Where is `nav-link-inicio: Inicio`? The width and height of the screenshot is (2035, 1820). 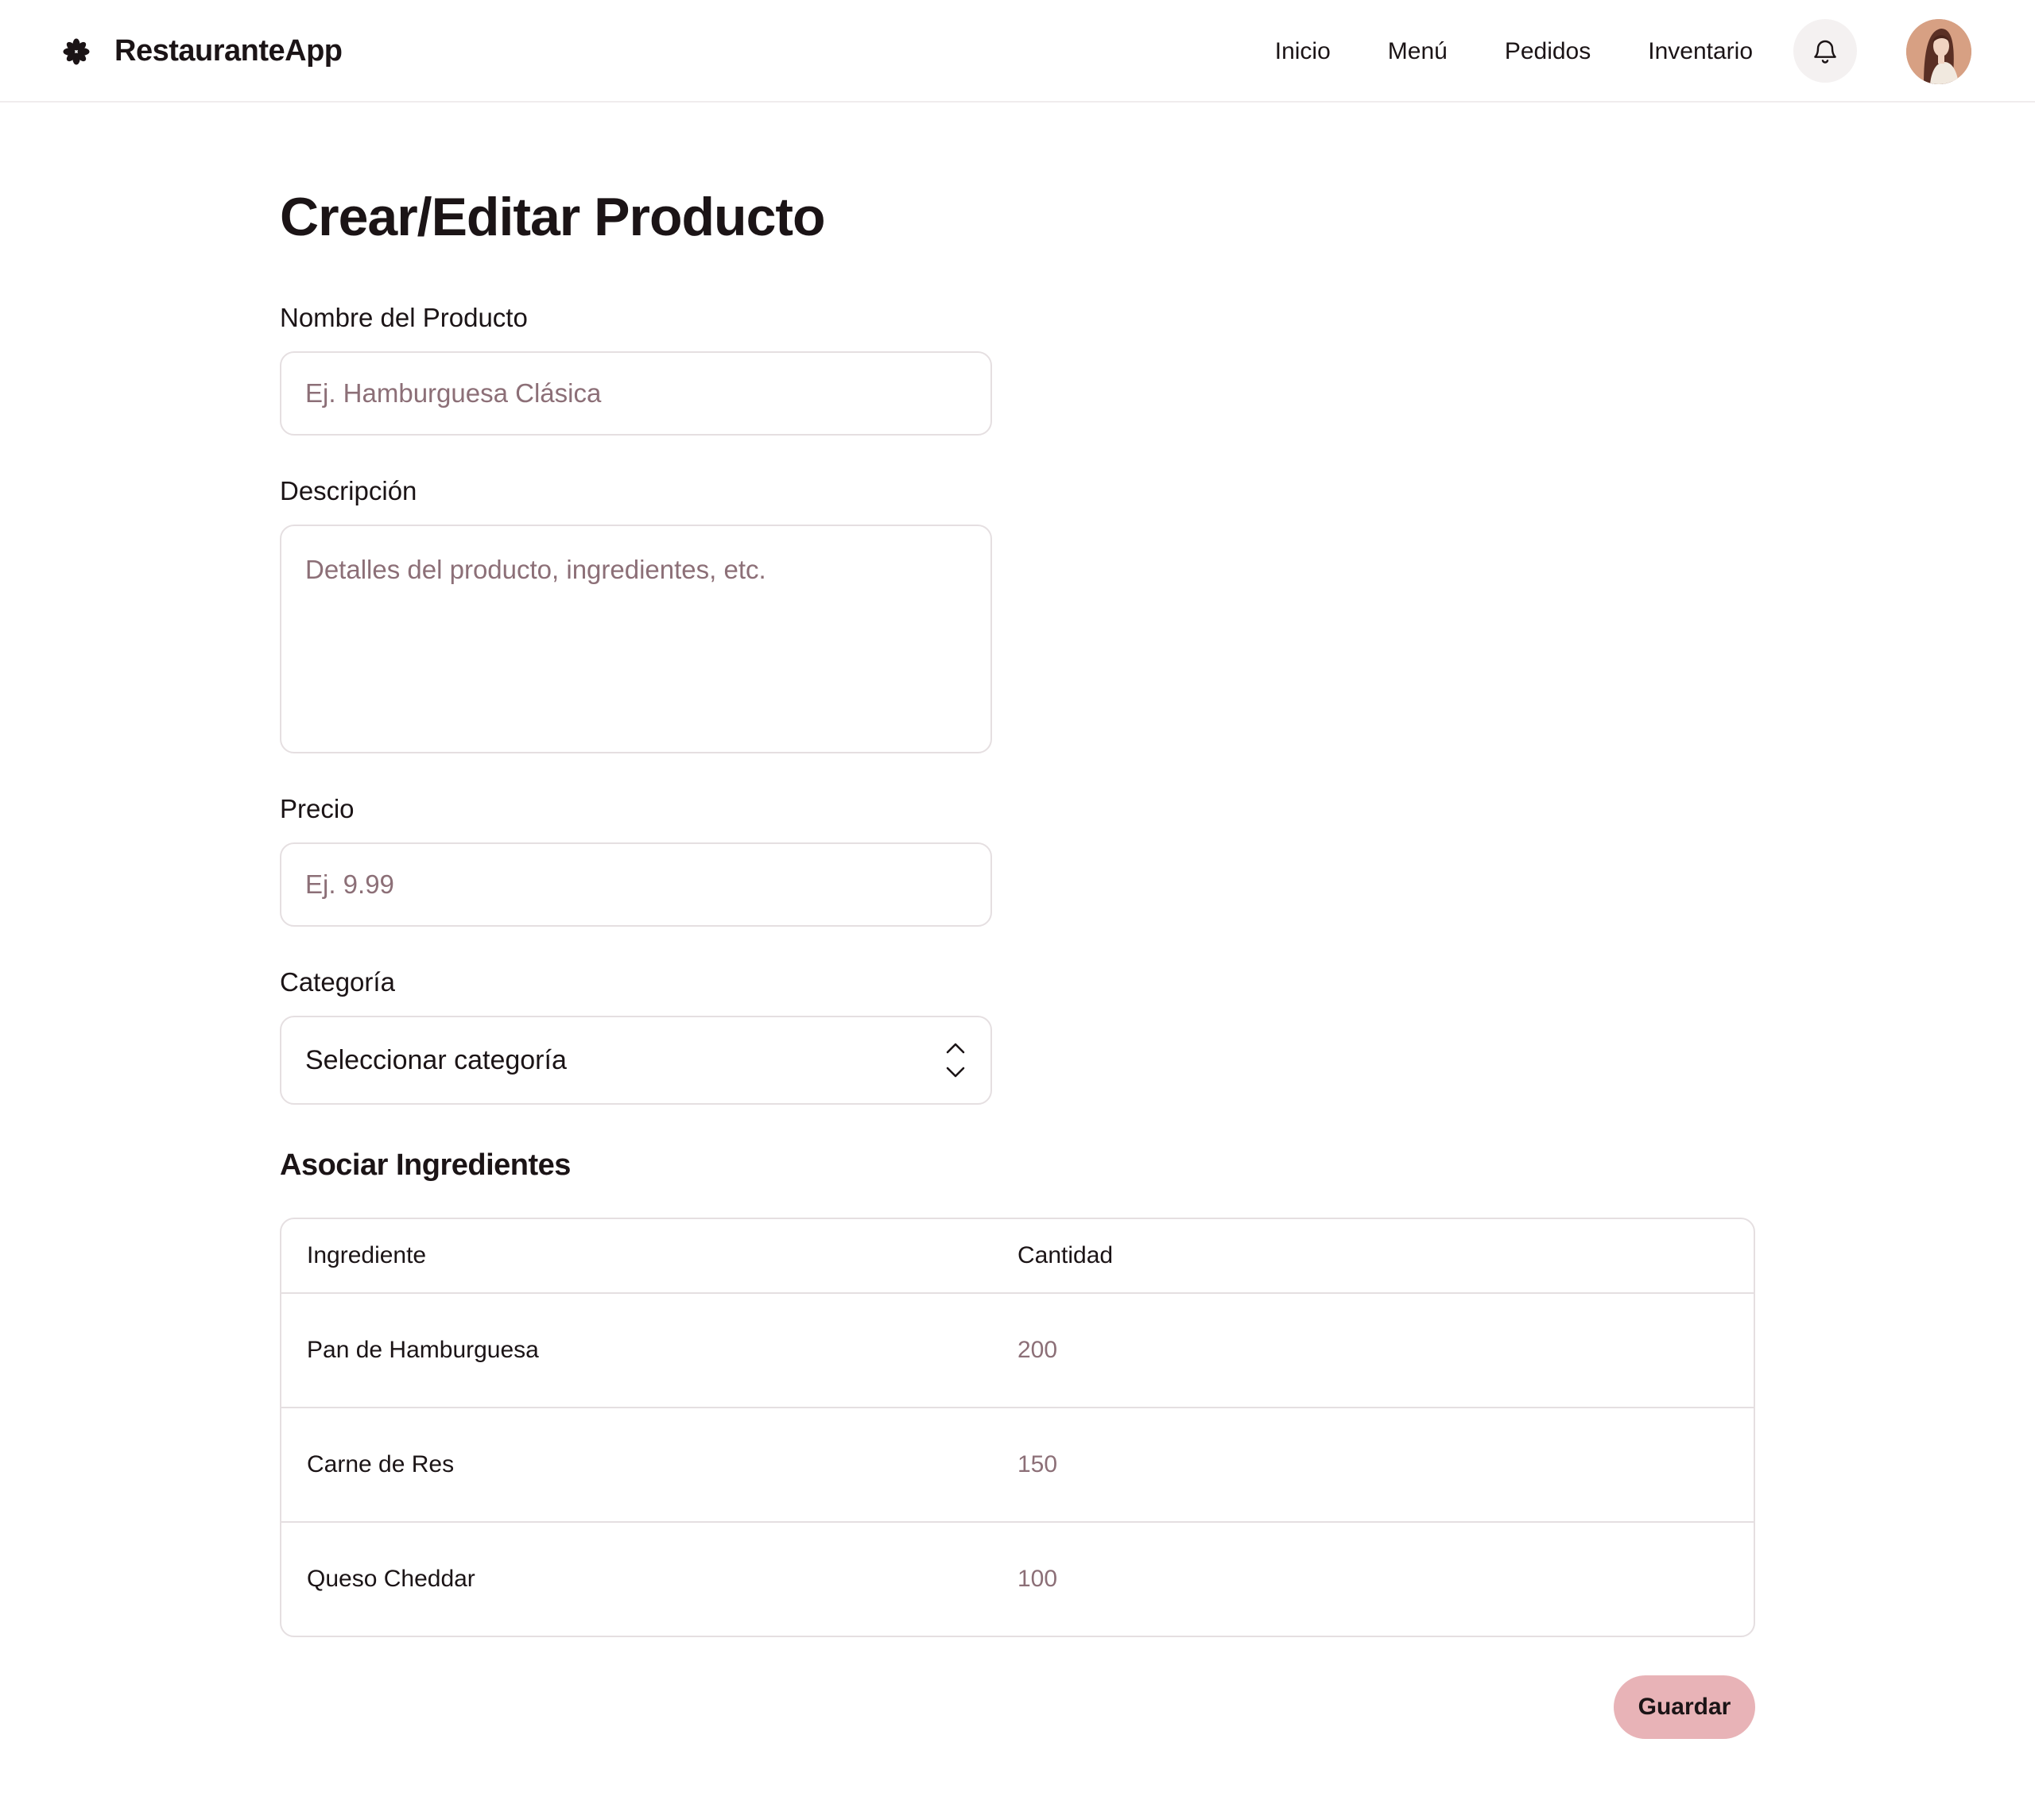 nav-link-inicio: Inicio is located at coordinates (1303, 51).